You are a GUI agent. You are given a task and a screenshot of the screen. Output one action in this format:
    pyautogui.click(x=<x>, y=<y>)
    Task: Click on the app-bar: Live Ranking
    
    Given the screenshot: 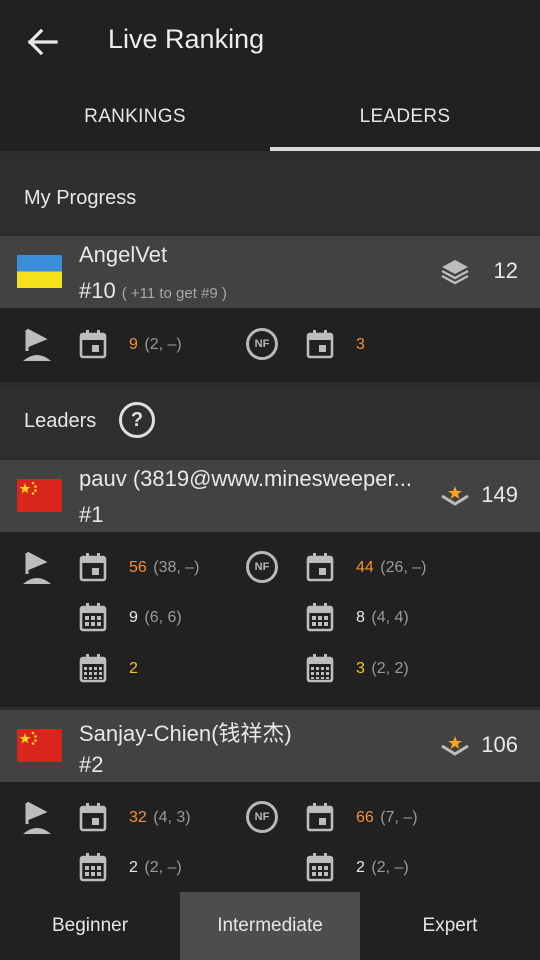 What is the action you would take?
    pyautogui.click(x=270, y=42)
    